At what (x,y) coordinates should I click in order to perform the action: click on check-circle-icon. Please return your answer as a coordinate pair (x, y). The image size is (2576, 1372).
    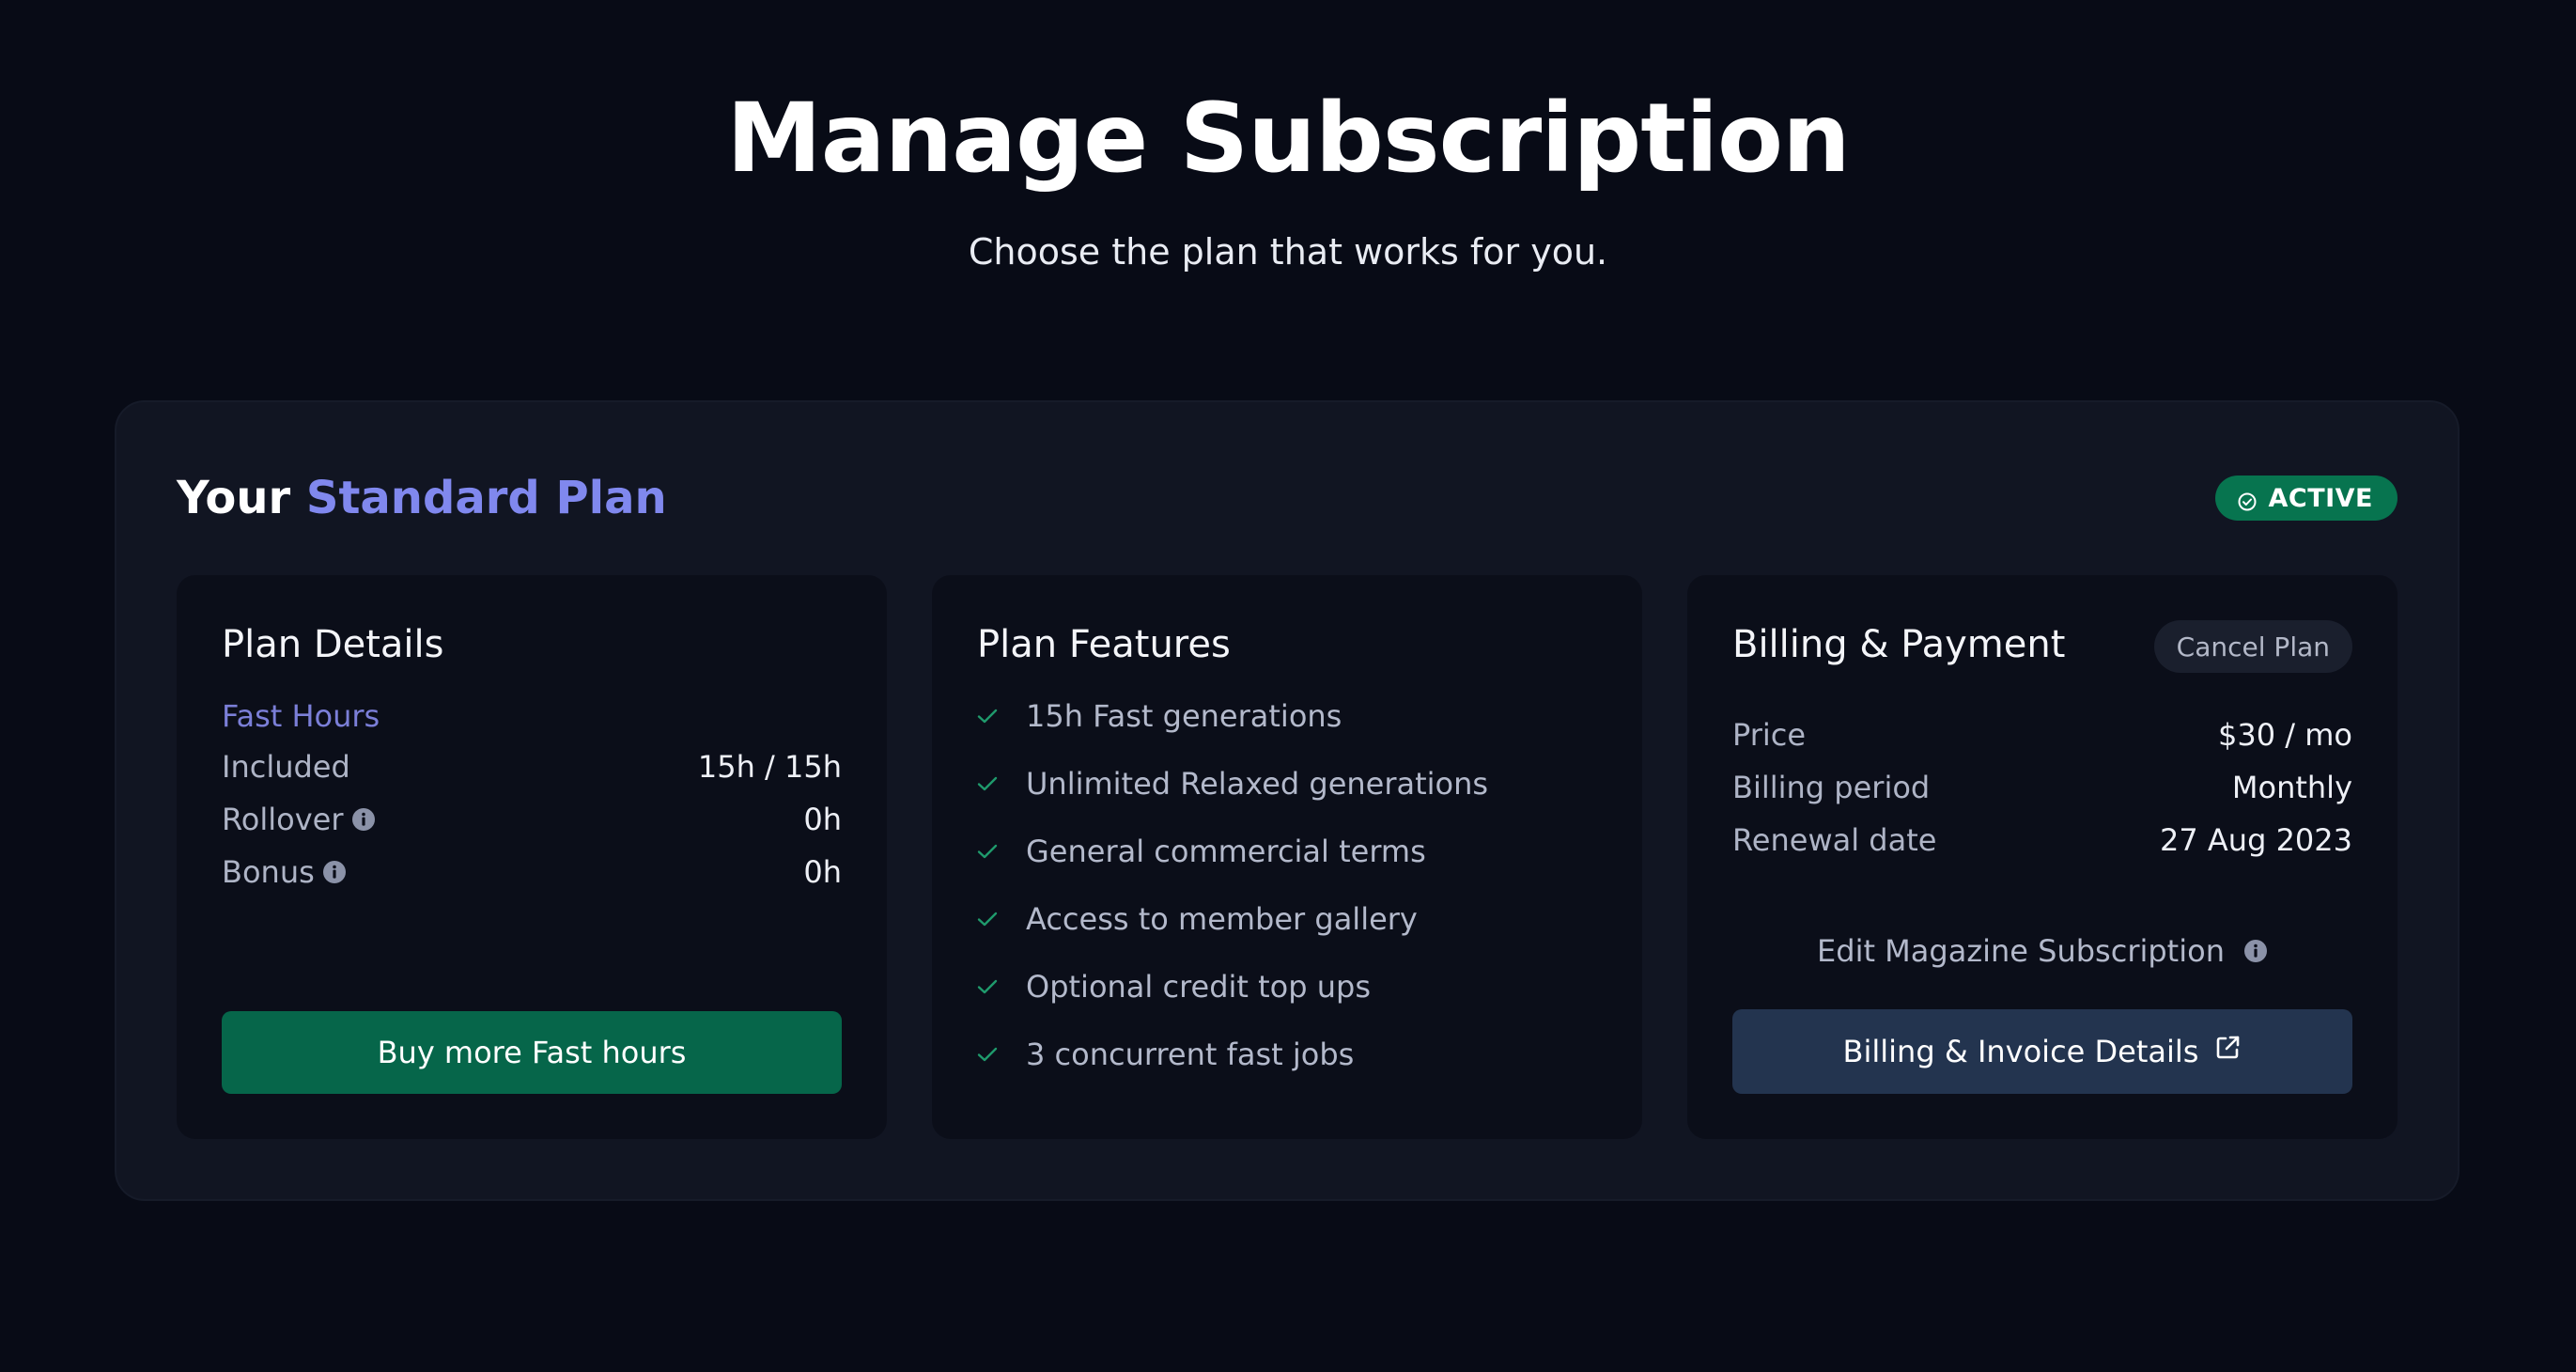
    Looking at the image, I should click on (2247, 500).